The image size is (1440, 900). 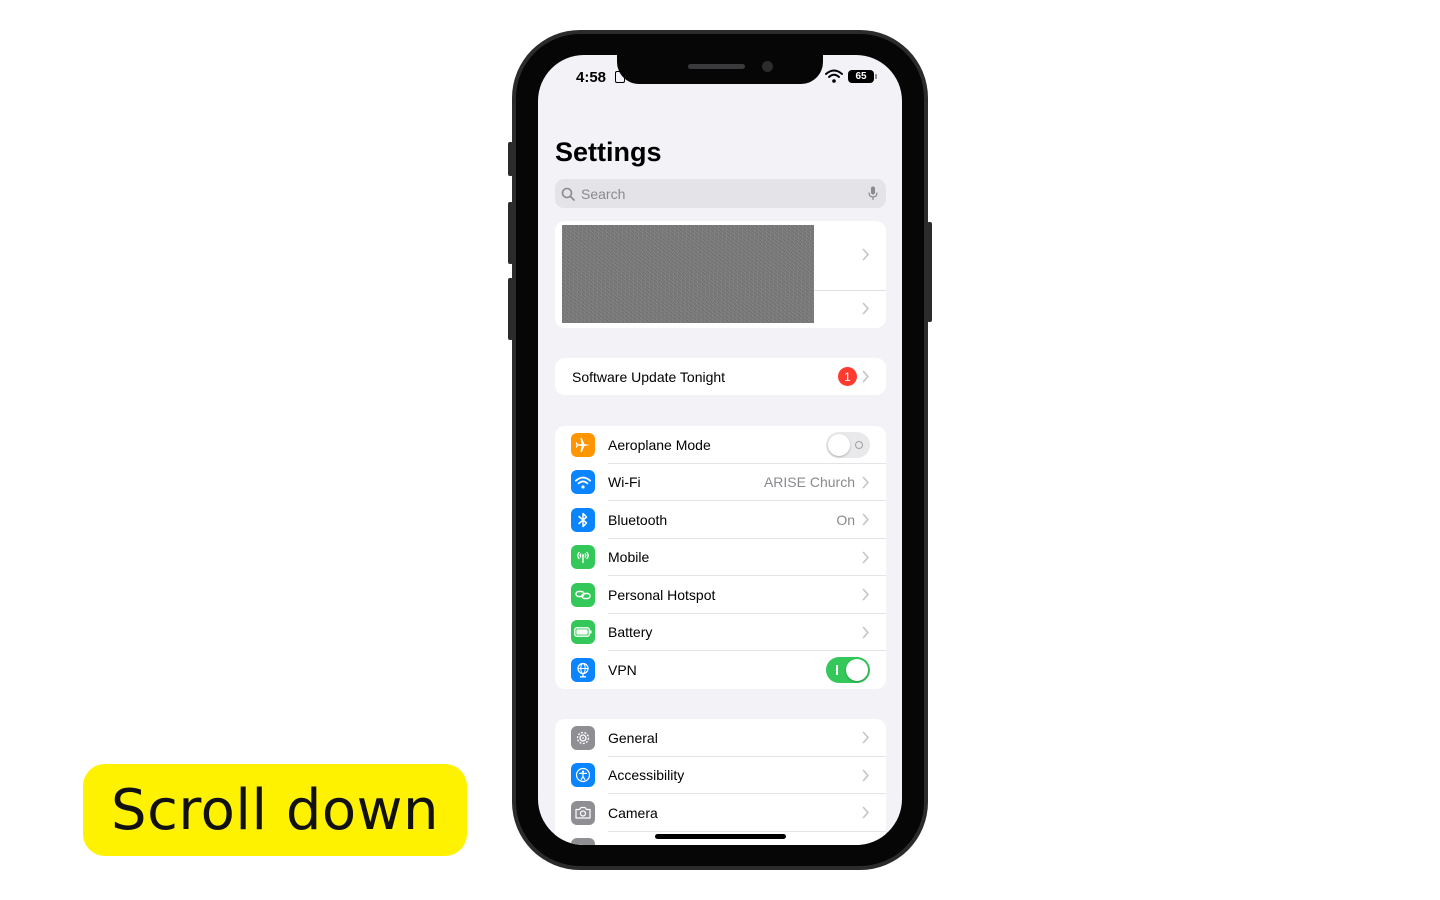 What do you see at coordinates (809, 482) in the screenshot?
I see `wifi-network-value: ARISE Church` at bounding box center [809, 482].